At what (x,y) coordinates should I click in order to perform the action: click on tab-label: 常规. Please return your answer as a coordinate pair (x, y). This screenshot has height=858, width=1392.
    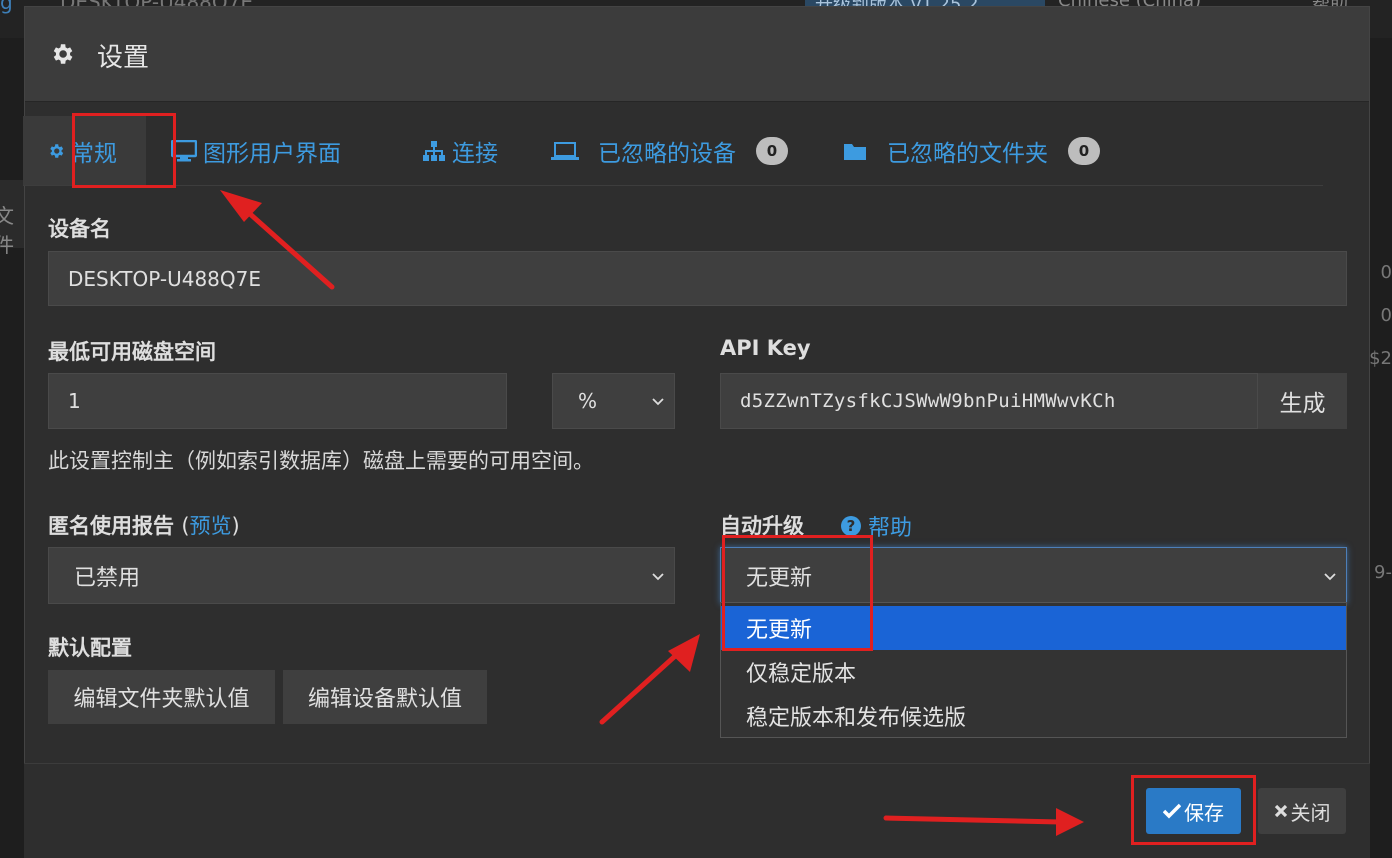
    Looking at the image, I should click on (94, 153).